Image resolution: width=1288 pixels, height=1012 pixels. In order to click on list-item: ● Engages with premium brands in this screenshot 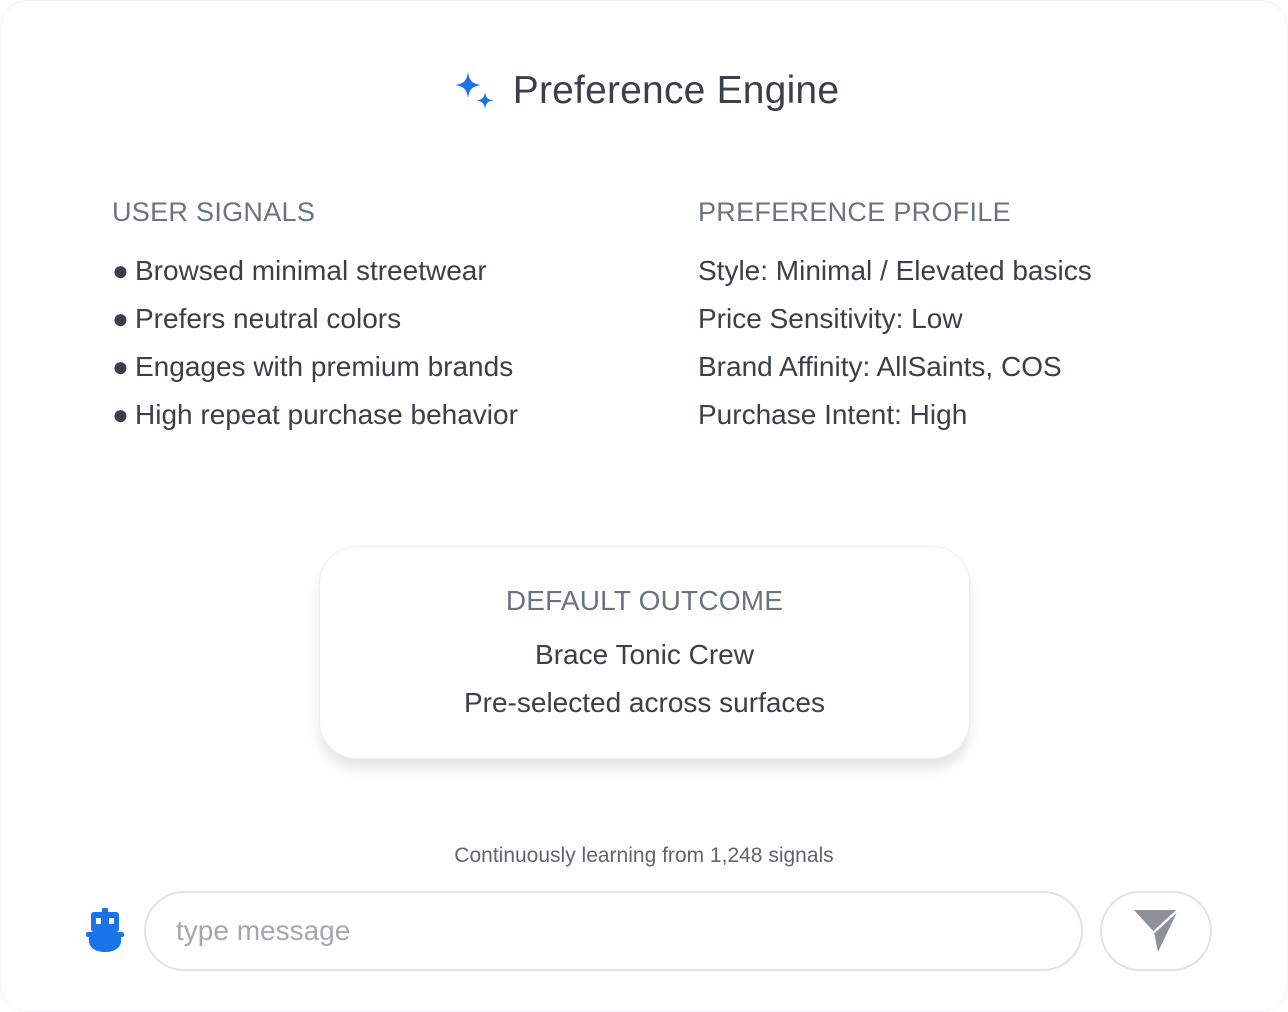, I will do `click(372, 367)`.